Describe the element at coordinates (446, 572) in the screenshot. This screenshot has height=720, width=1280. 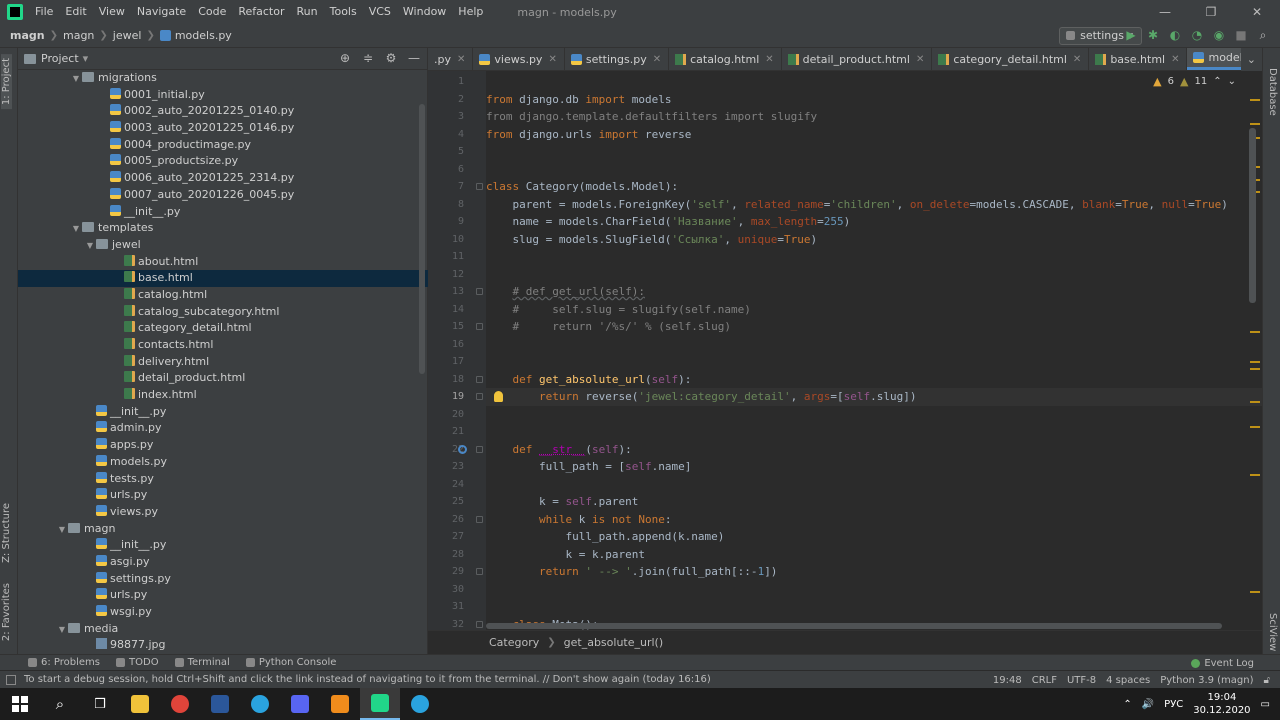
I see `line-number: 29` at that location.